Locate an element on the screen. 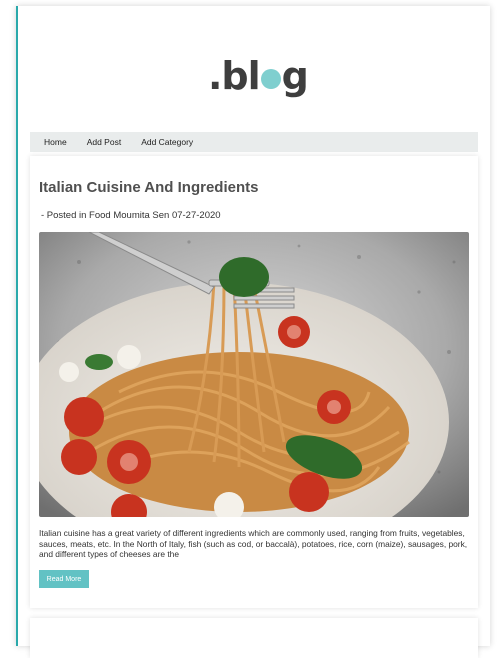  site-logo: .bl g is located at coordinates (258, 76).